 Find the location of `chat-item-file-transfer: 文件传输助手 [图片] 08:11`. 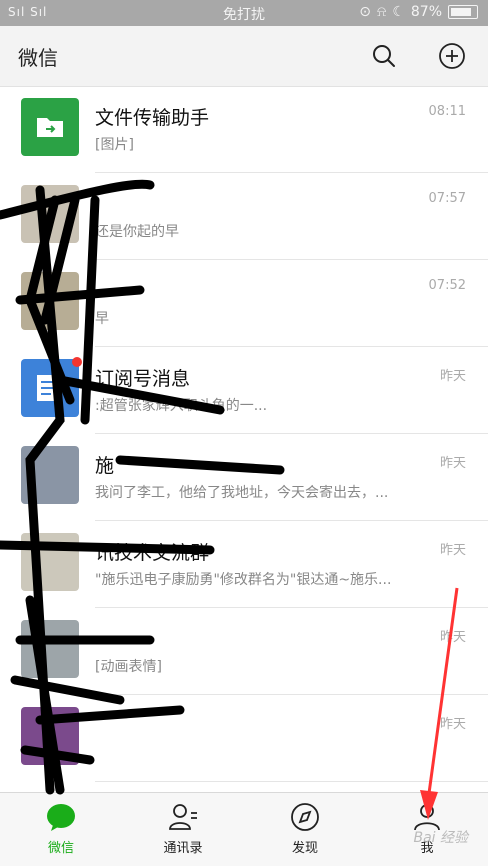

chat-item-file-transfer: 文件传输助手 [图片] 08:11 is located at coordinates (244, 130).